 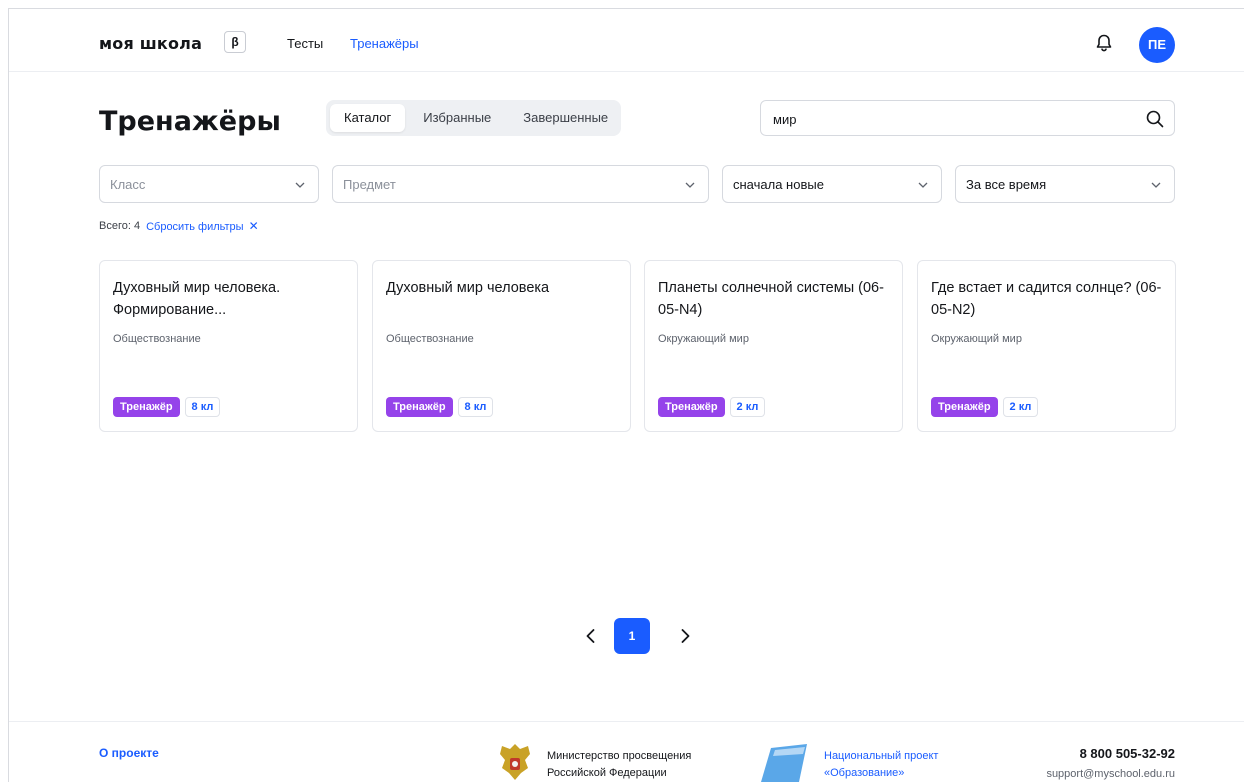 What do you see at coordinates (832, 184) in the screenshot?
I see `sort-select: сначала новые` at bounding box center [832, 184].